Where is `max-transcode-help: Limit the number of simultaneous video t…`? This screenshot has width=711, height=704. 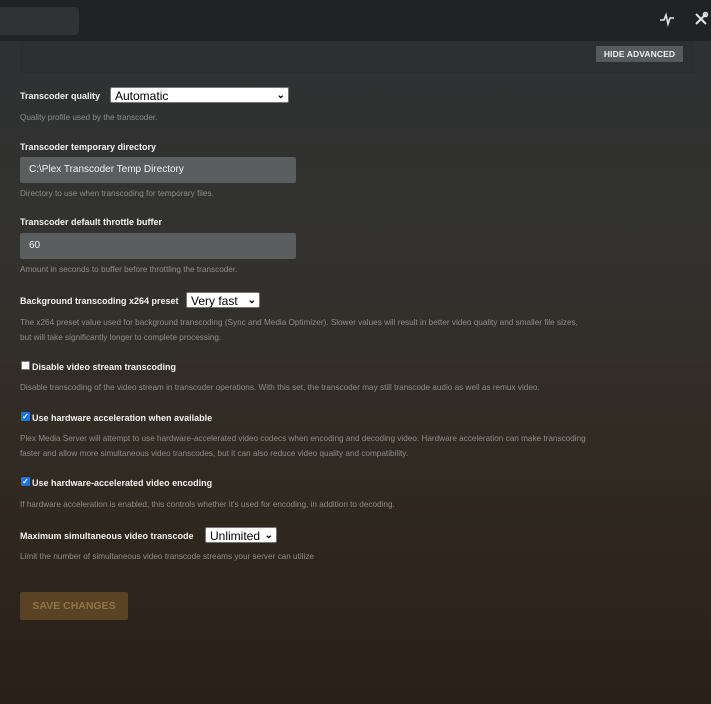
max-transcode-help: Limit the number of simultaneous video t… is located at coordinates (167, 556).